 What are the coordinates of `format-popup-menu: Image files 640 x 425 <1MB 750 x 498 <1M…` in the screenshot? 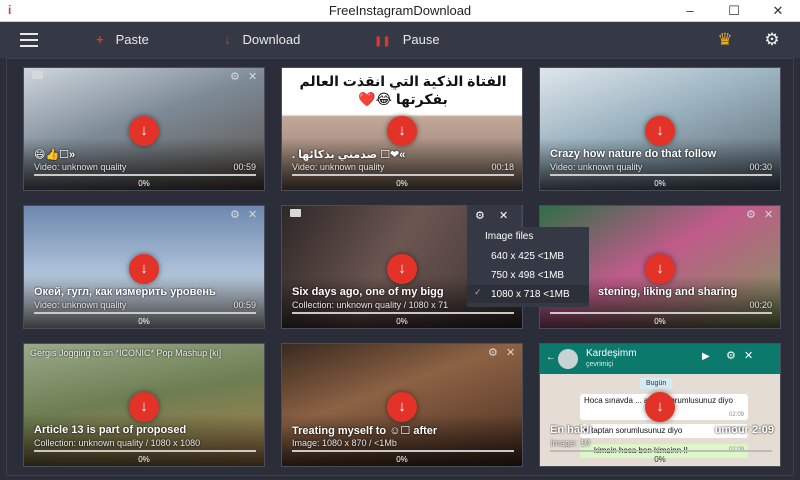 It's located at (528, 267).